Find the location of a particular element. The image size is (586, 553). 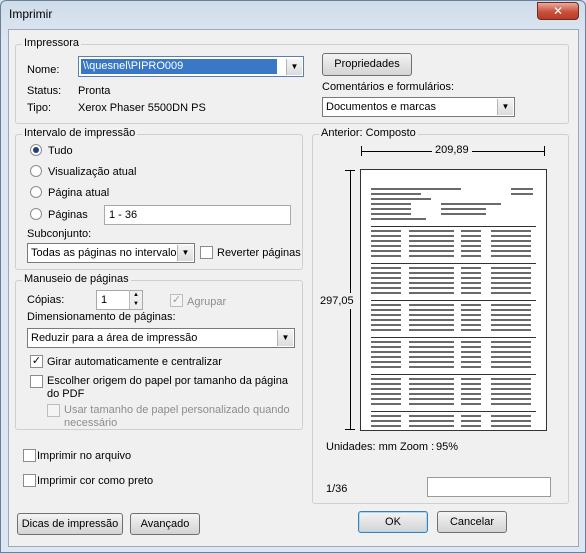

spin-up-icon: ▲ is located at coordinates (135, 295).